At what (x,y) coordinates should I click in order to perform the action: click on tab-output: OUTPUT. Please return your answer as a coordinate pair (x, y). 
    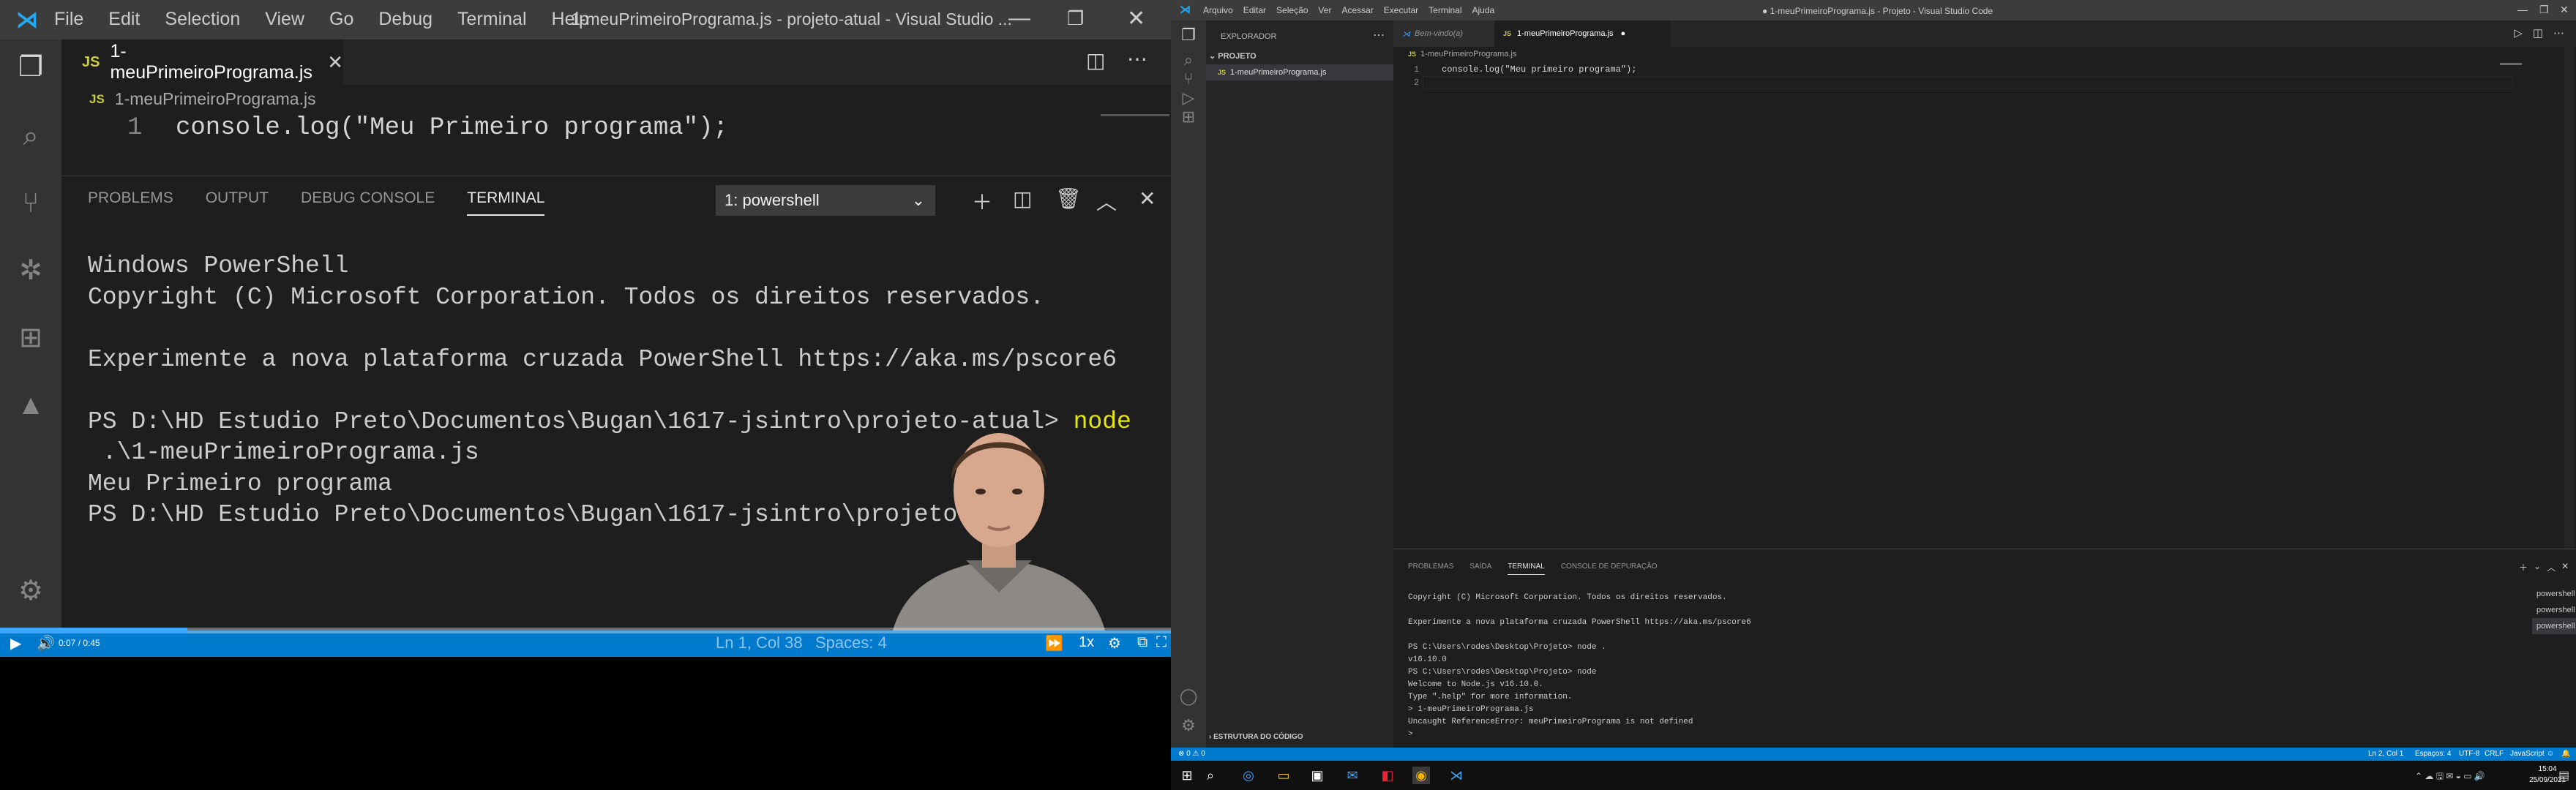
    Looking at the image, I should click on (237, 203).